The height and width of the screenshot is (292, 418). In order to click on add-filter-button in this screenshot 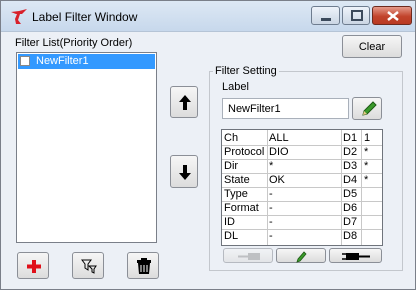, I will do `click(33, 265)`.